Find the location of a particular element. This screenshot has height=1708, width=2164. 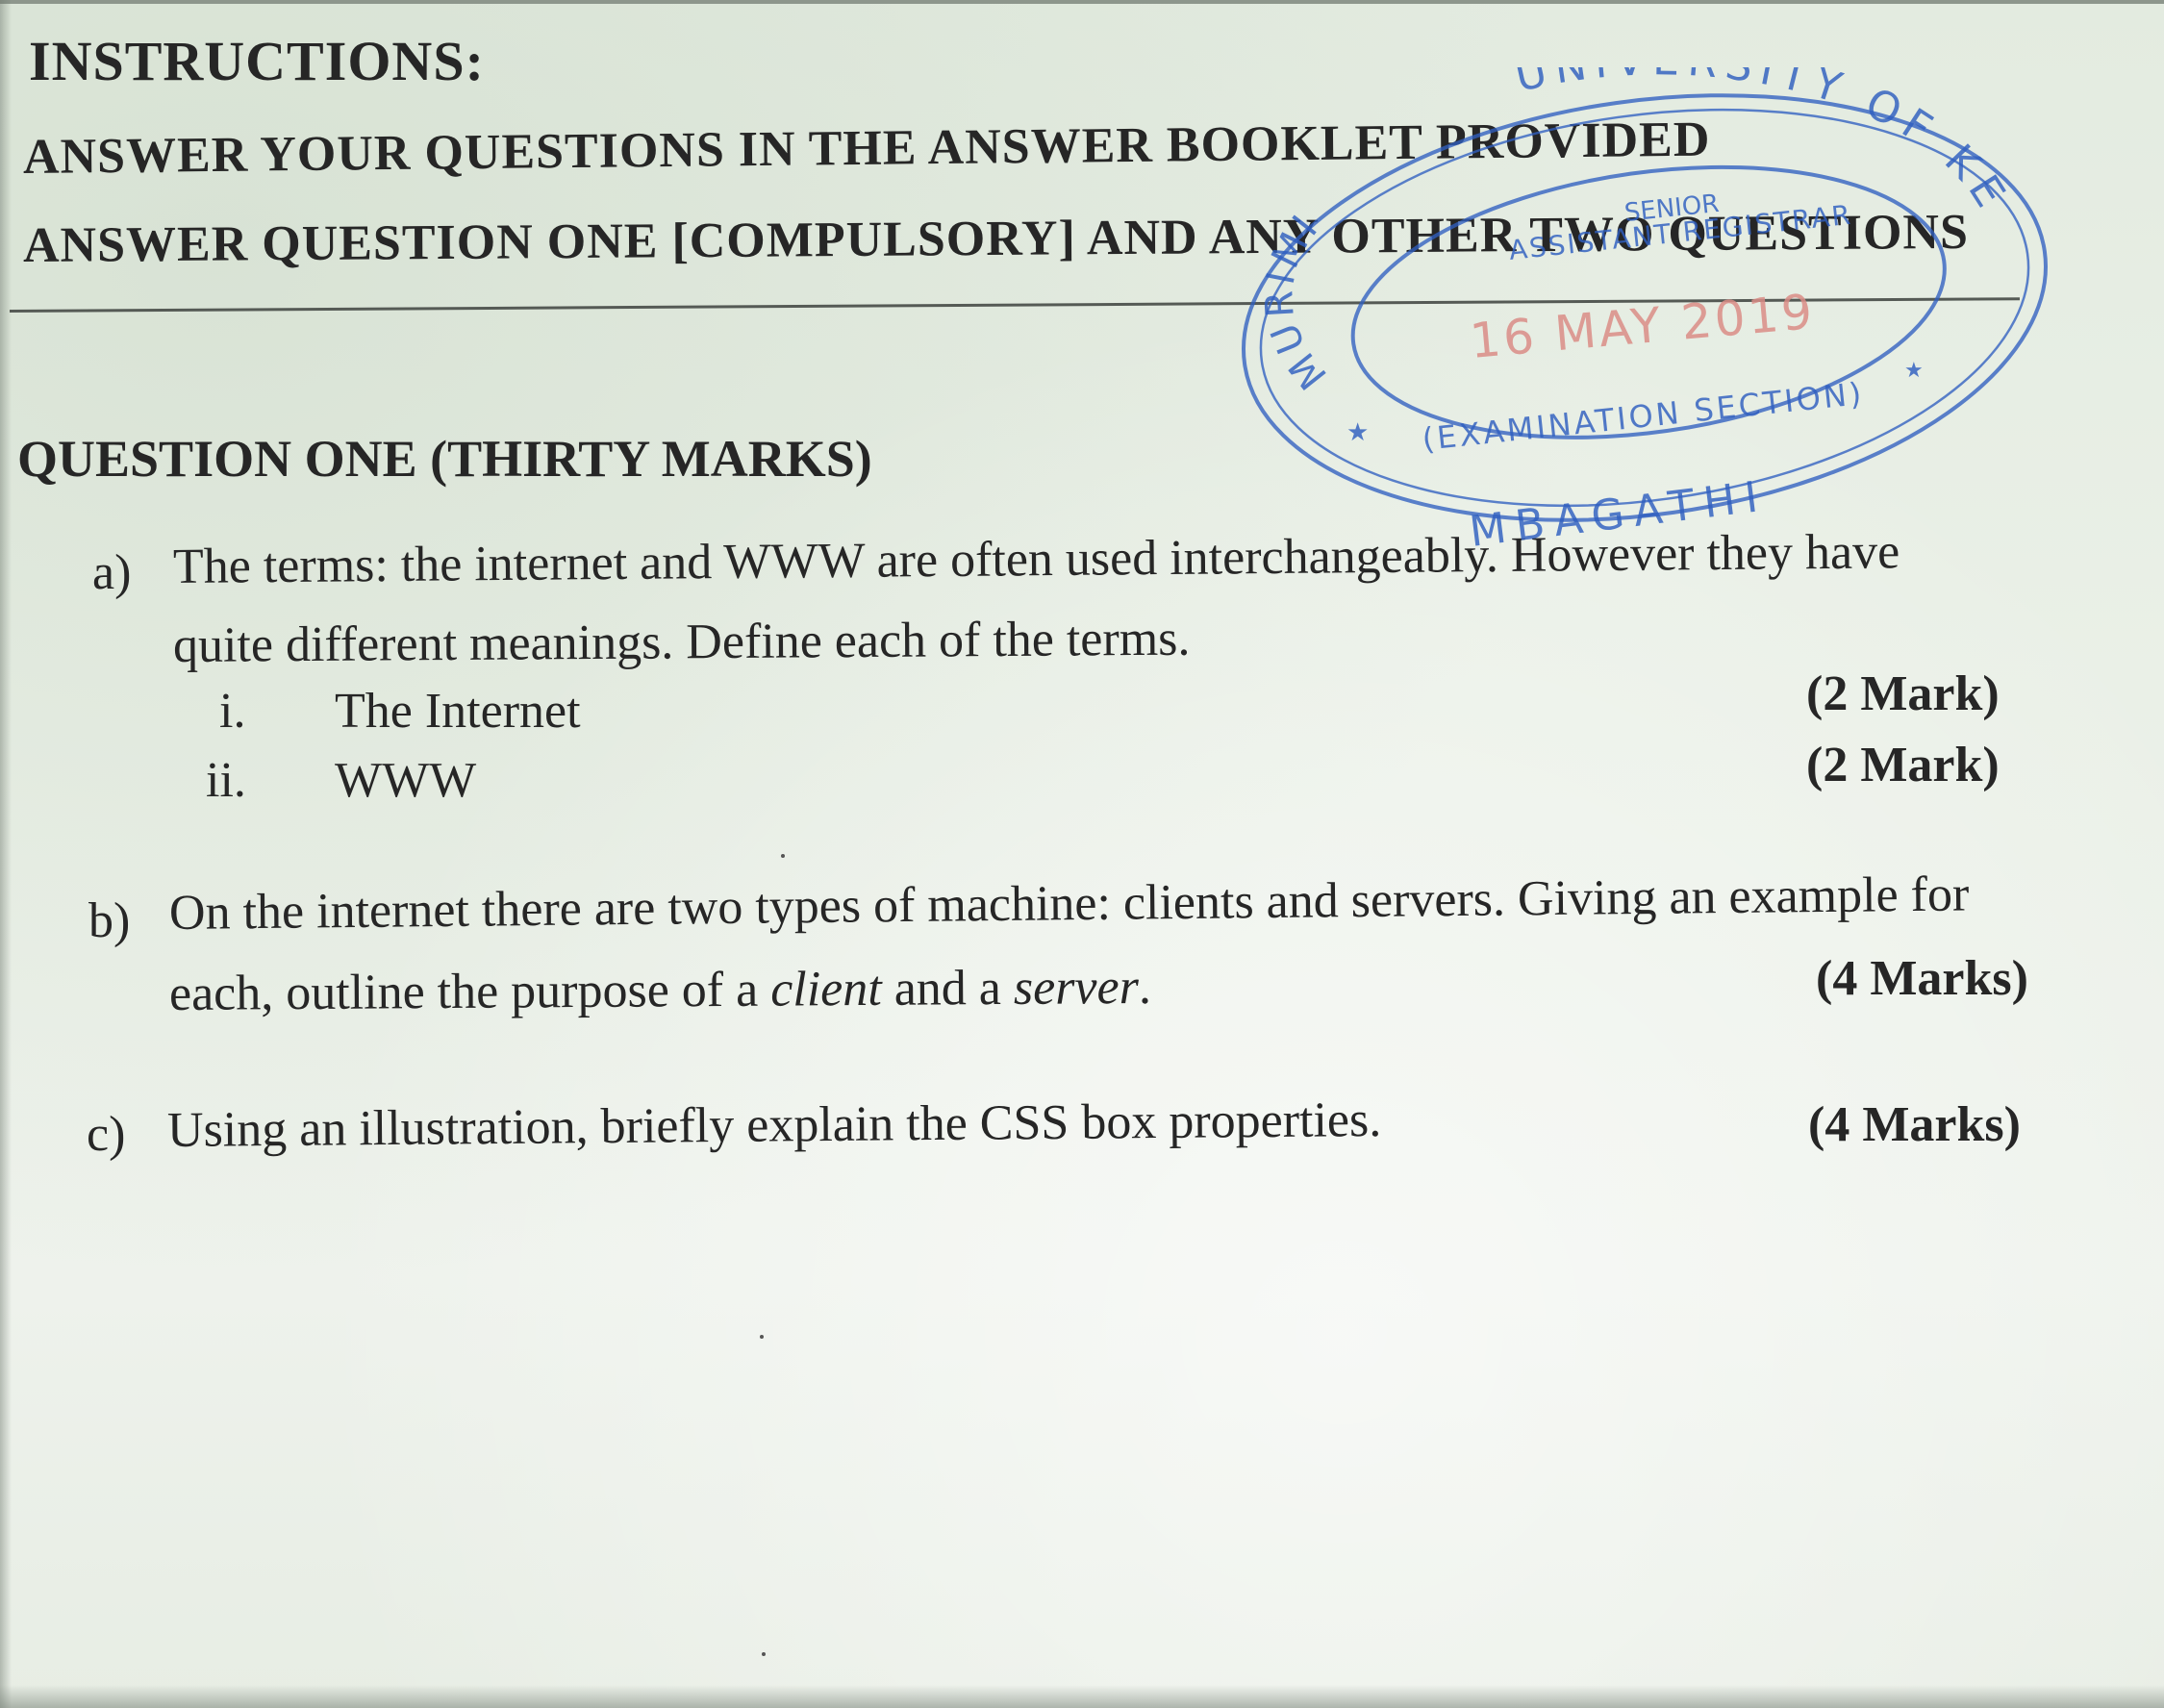

subpart-ii-marks: (2 Mark) is located at coordinates (1903, 765).